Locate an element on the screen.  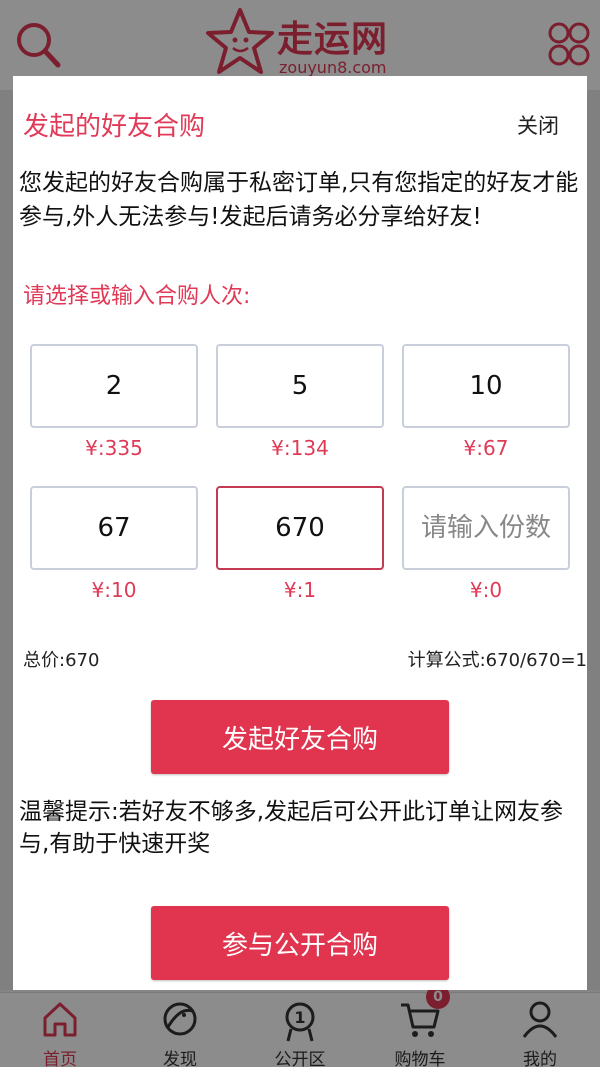
join-public-group-buy-button: 参与公开合购 is located at coordinates (300, 943).